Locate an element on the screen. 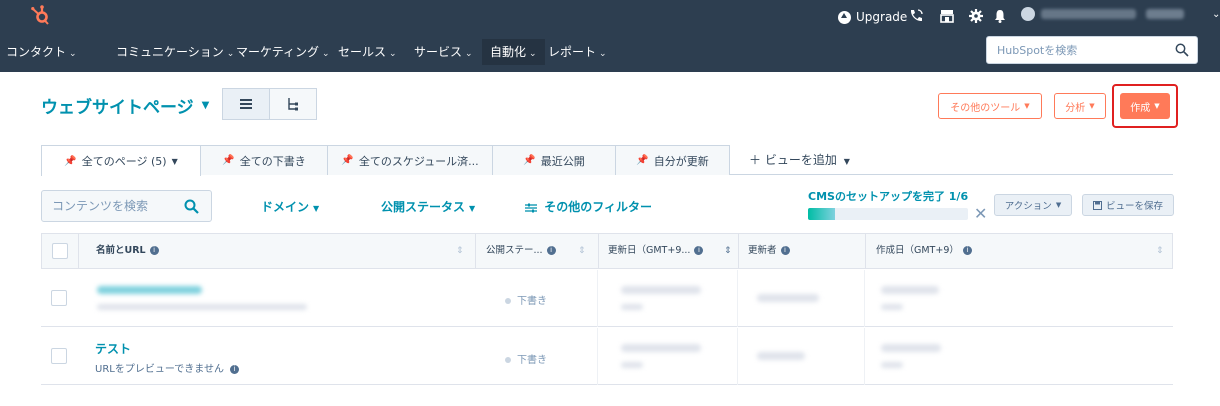 This screenshot has width=1220, height=406. status-label: 下書き is located at coordinates (532, 301).